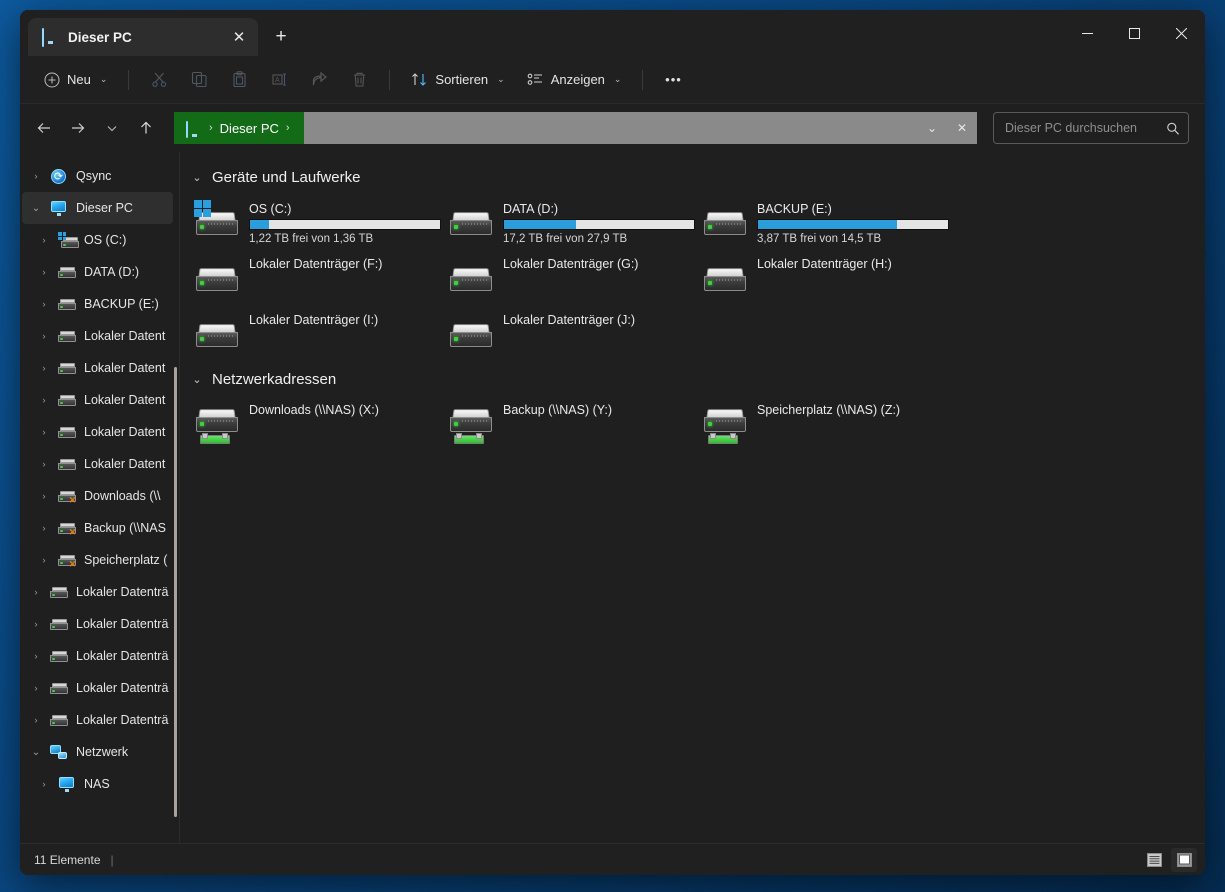 The image size is (1225, 892). What do you see at coordinates (1087, 33) in the screenshot?
I see `minimize-button` at bounding box center [1087, 33].